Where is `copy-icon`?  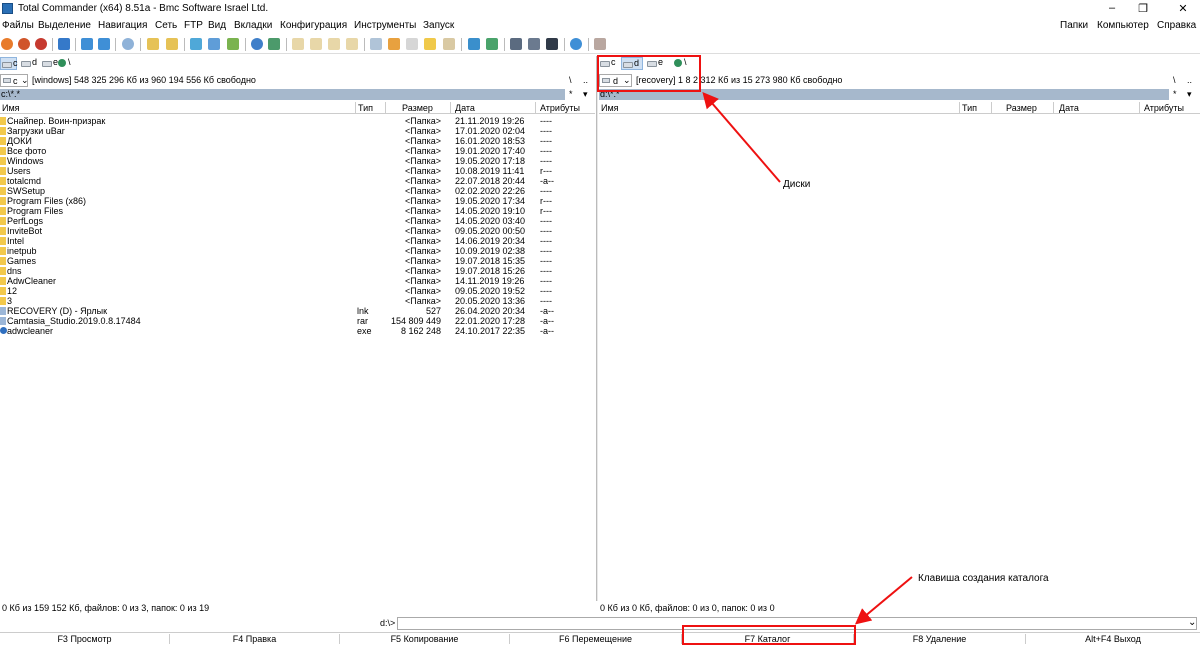 copy-icon is located at coordinates (334, 44).